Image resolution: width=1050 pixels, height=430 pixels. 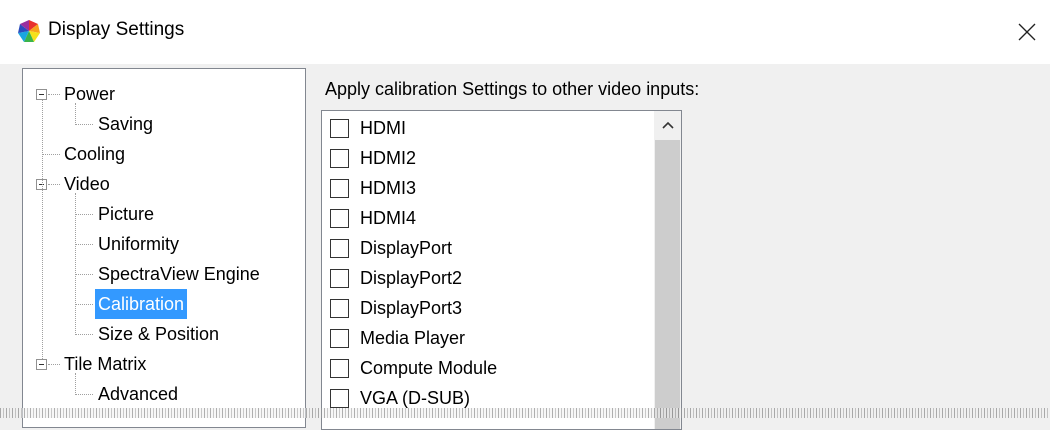 I want to click on video-input-label: HDMI2, so click(x=388, y=157).